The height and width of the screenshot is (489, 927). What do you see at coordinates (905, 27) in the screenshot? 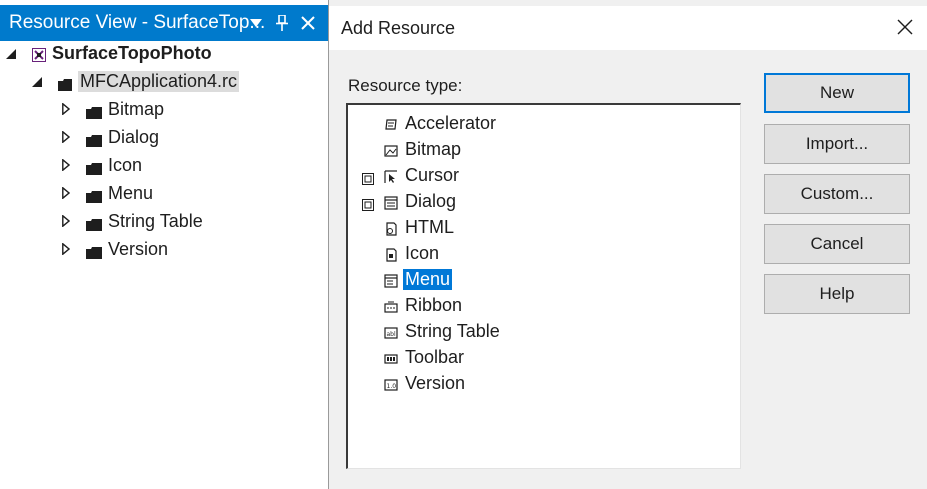
I see `dialog-close-icon` at bounding box center [905, 27].